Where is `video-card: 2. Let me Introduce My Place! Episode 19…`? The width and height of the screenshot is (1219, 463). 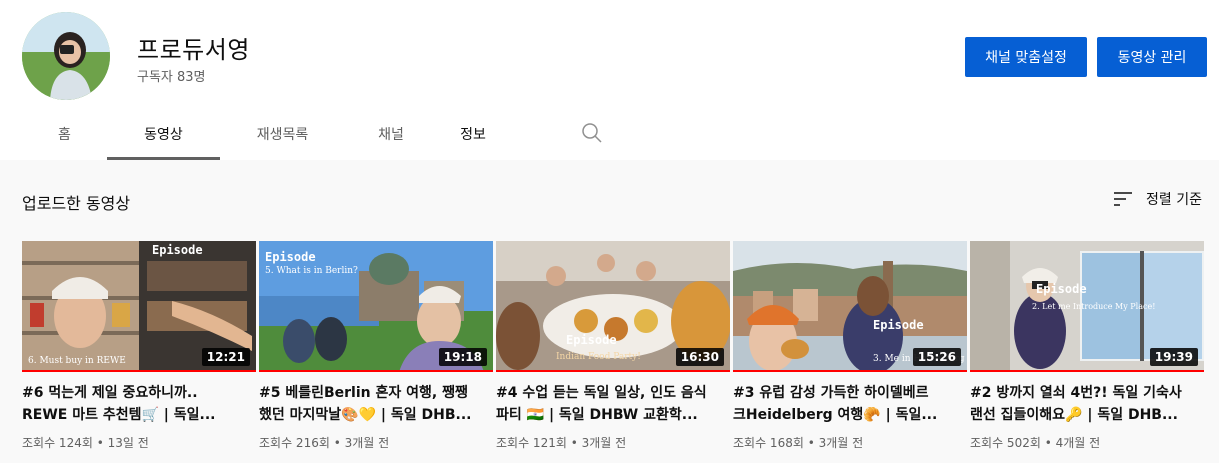
video-card: 2. Let me Introduce My Place! Episode 19… is located at coordinates (1087, 346).